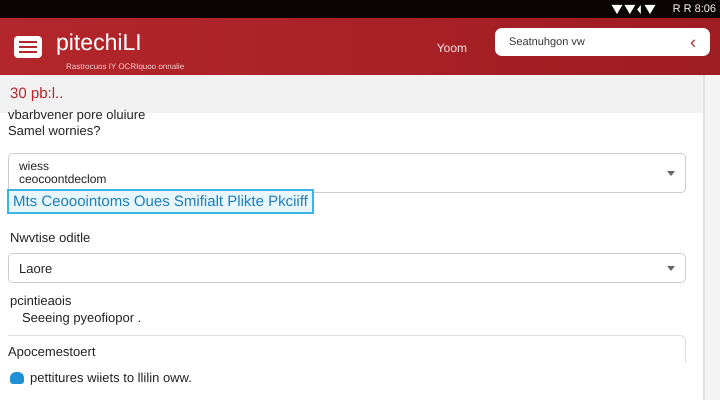  What do you see at coordinates (694, 9) in the screenshot?
I see `status-time: R R 8:06` at bounding box center [694, 9].